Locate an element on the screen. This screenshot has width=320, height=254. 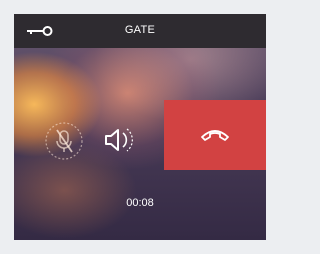
mic-muted-icon is located at coordinates (64, 141).